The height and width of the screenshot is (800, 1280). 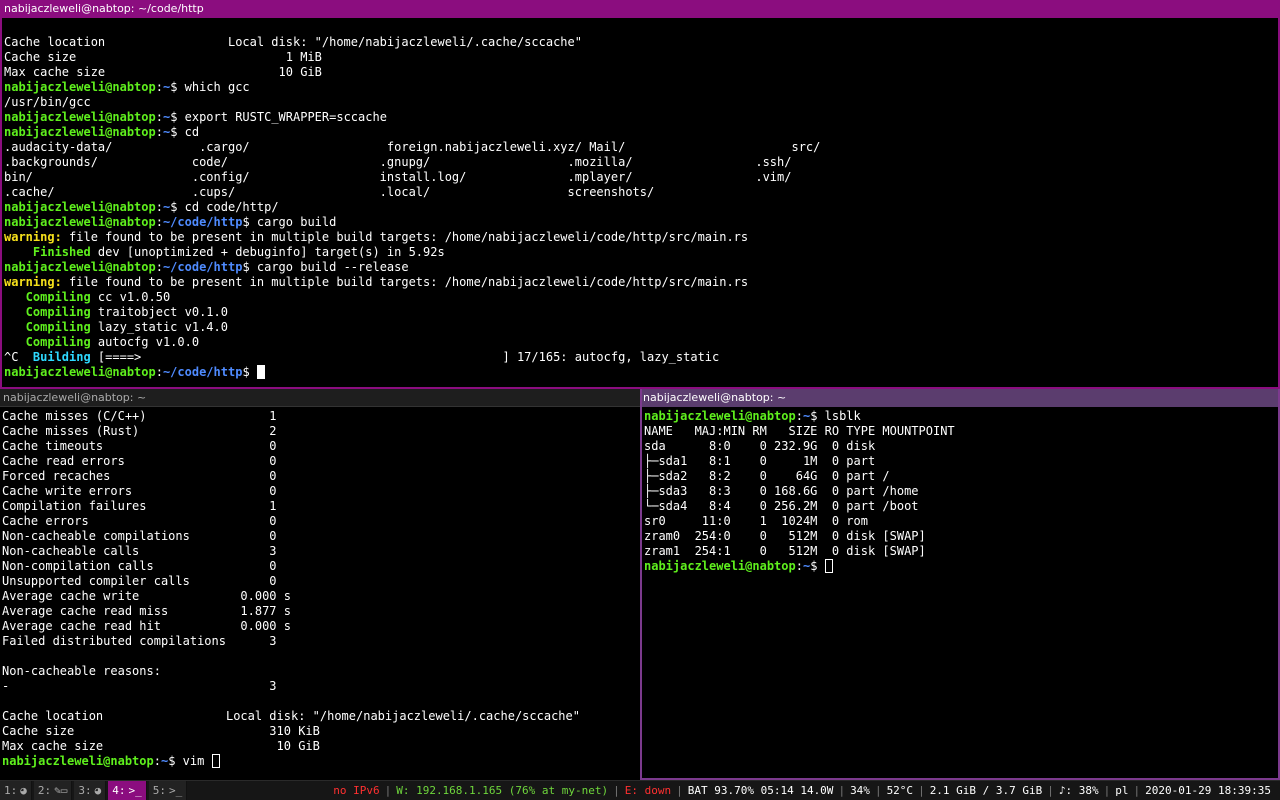 I want to click on terminal-text: Compilation failures 1, so click(x=139, y=506).